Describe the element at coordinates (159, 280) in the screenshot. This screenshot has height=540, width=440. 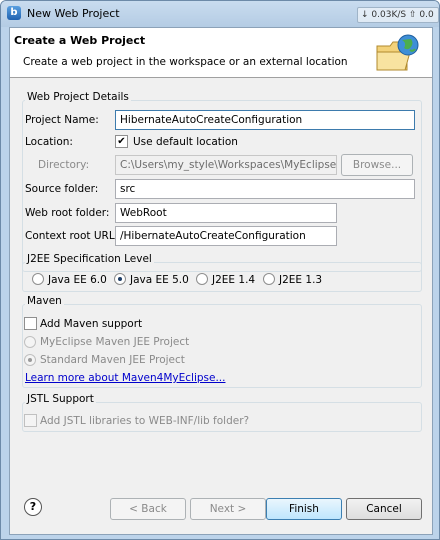
I see `java-ee-5-label: Java EE 5.0` at that location.